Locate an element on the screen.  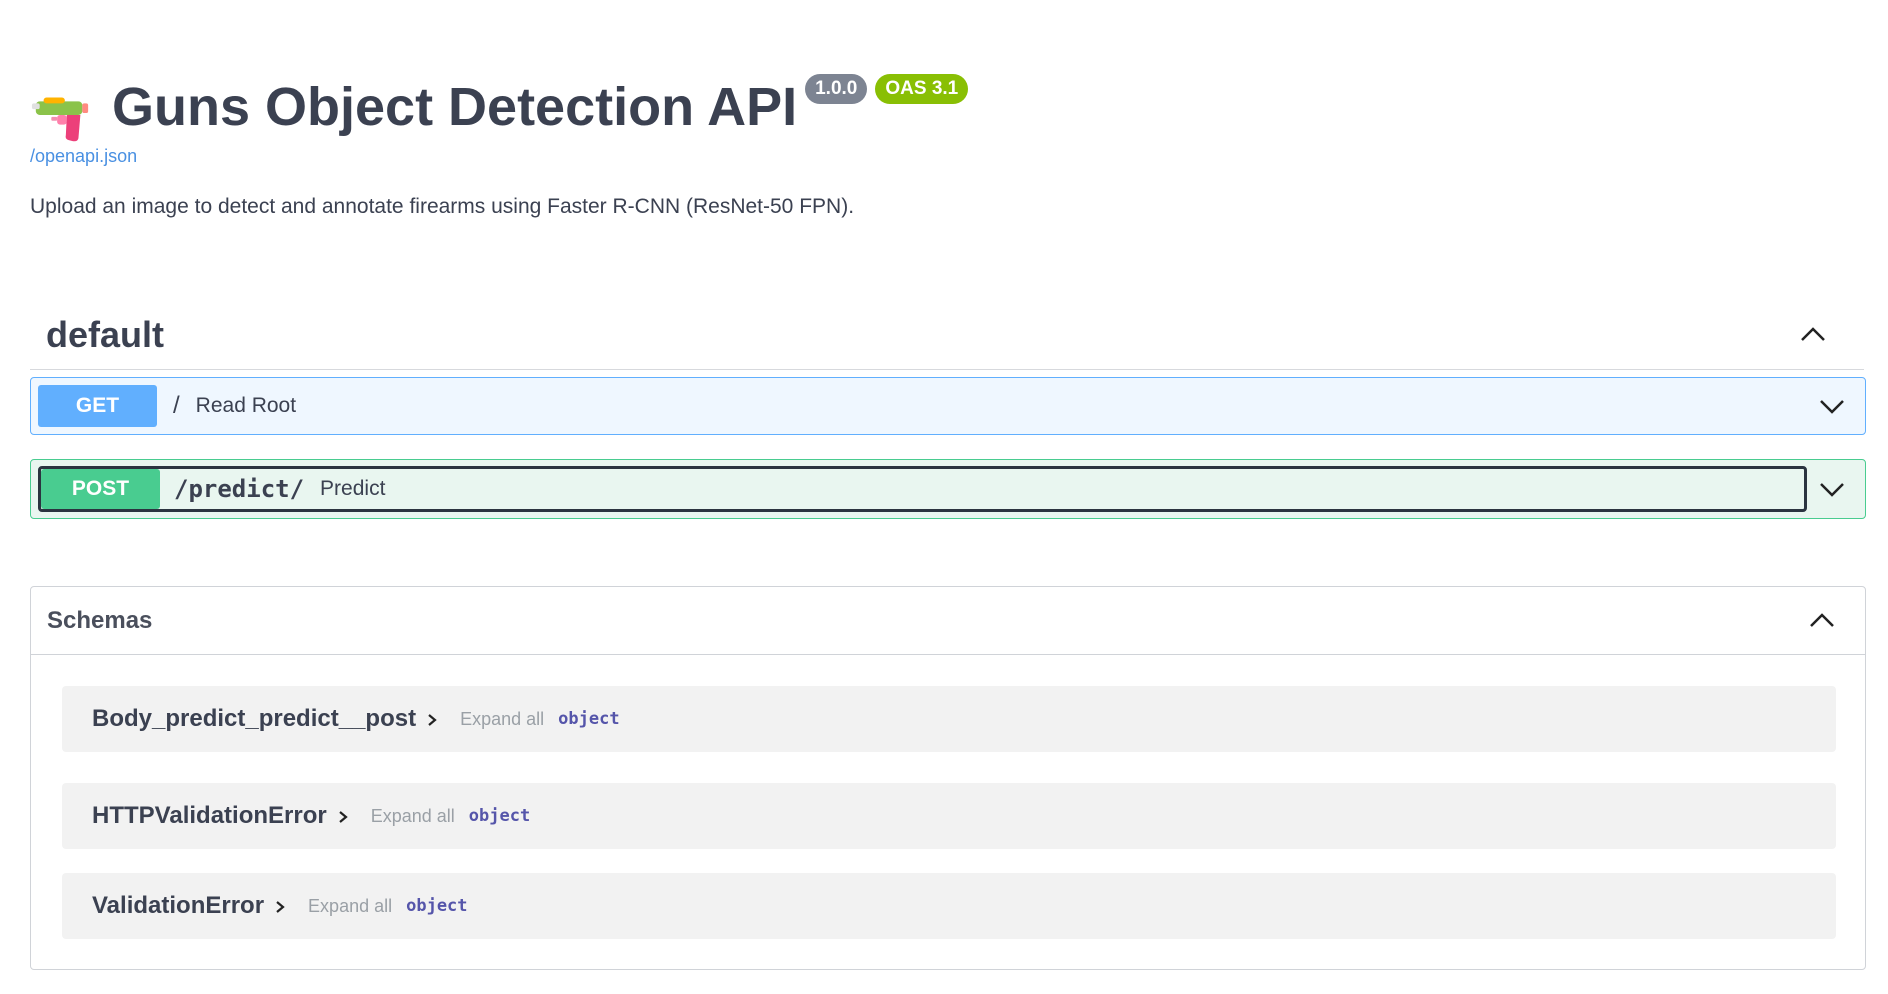
page-title: Guns Object Detection API is located at coordinates (455, 107).